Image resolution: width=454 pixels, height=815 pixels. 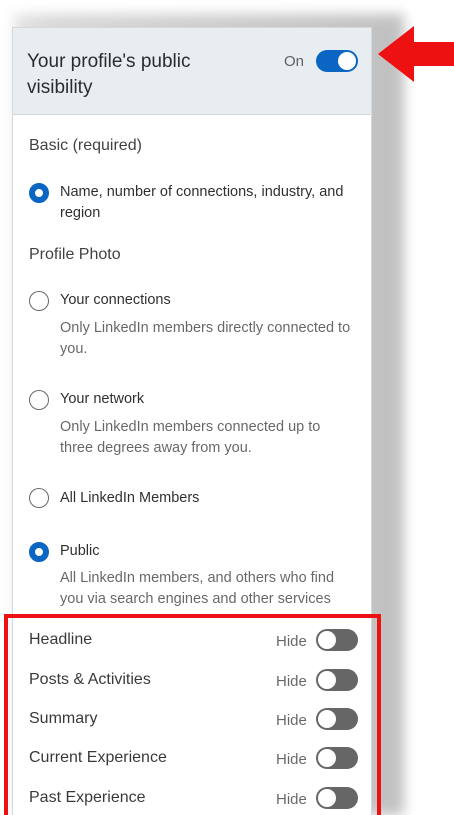 I want to click on basic-info-radio, so click(x=39, y=193).